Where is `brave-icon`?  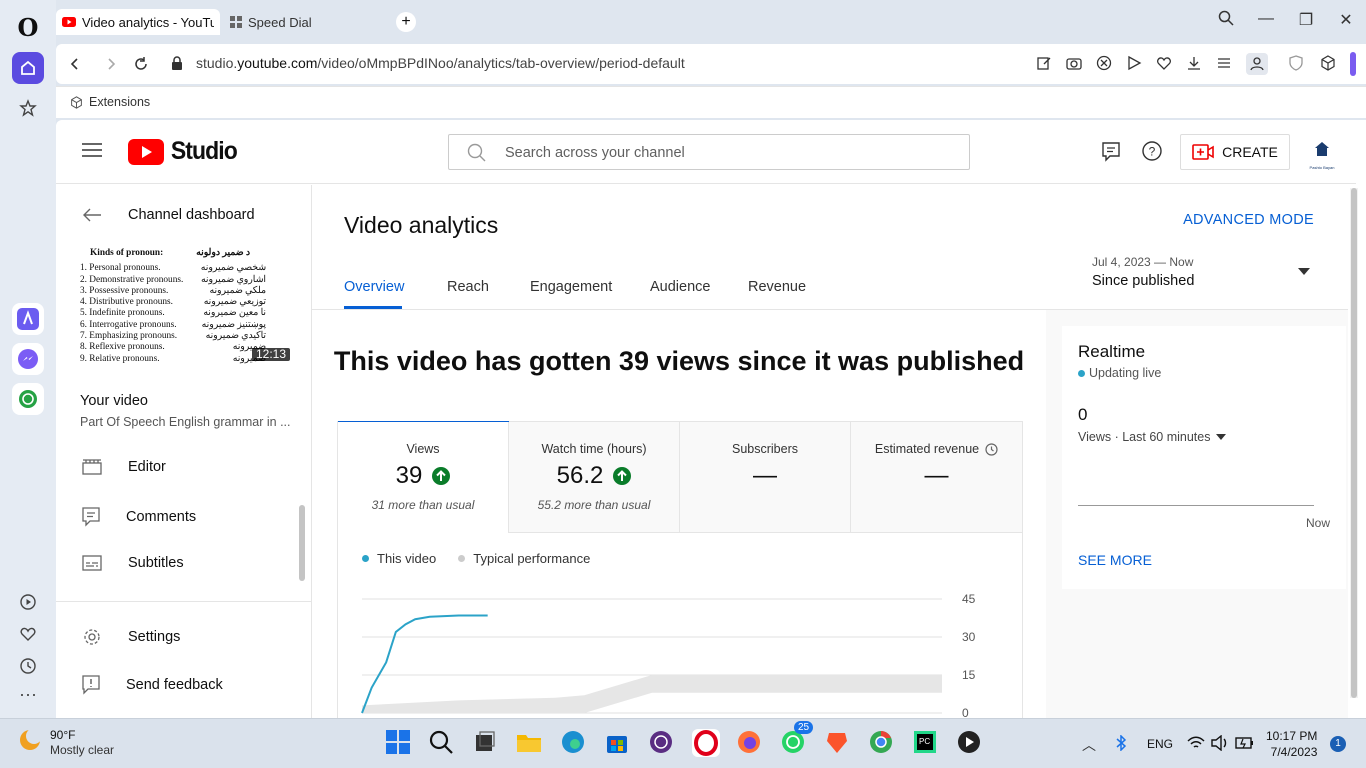
brave-icon is located at coordinates (838, 743).